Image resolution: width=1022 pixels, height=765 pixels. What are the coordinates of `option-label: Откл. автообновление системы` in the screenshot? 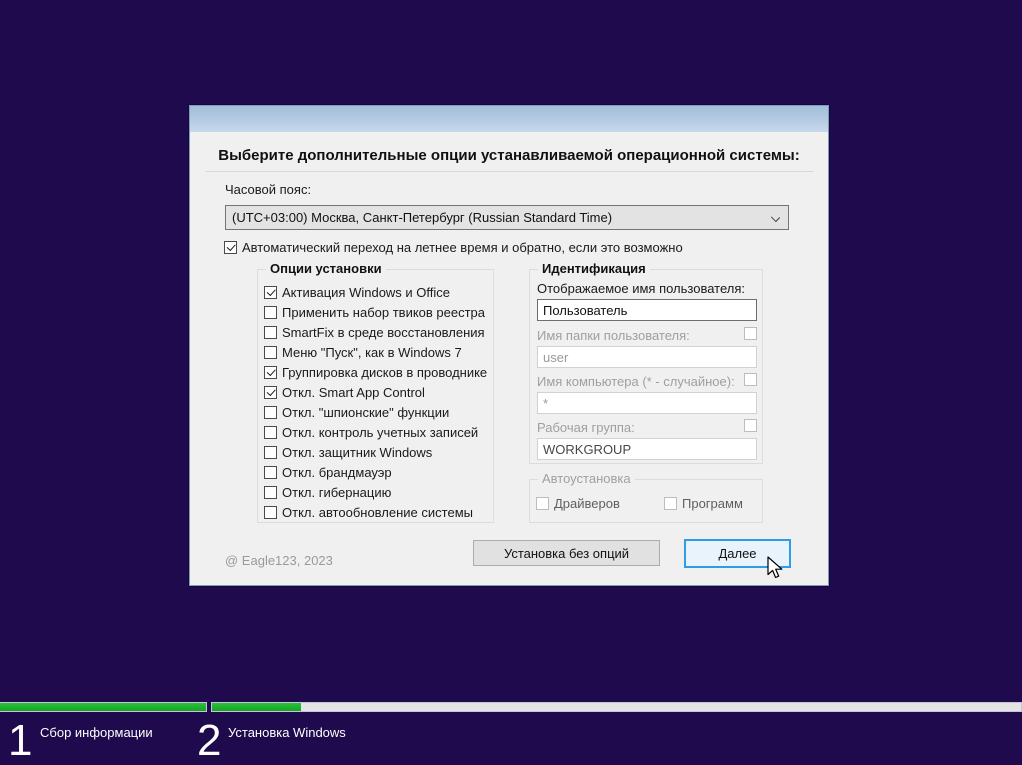 It's located at (377, 512).